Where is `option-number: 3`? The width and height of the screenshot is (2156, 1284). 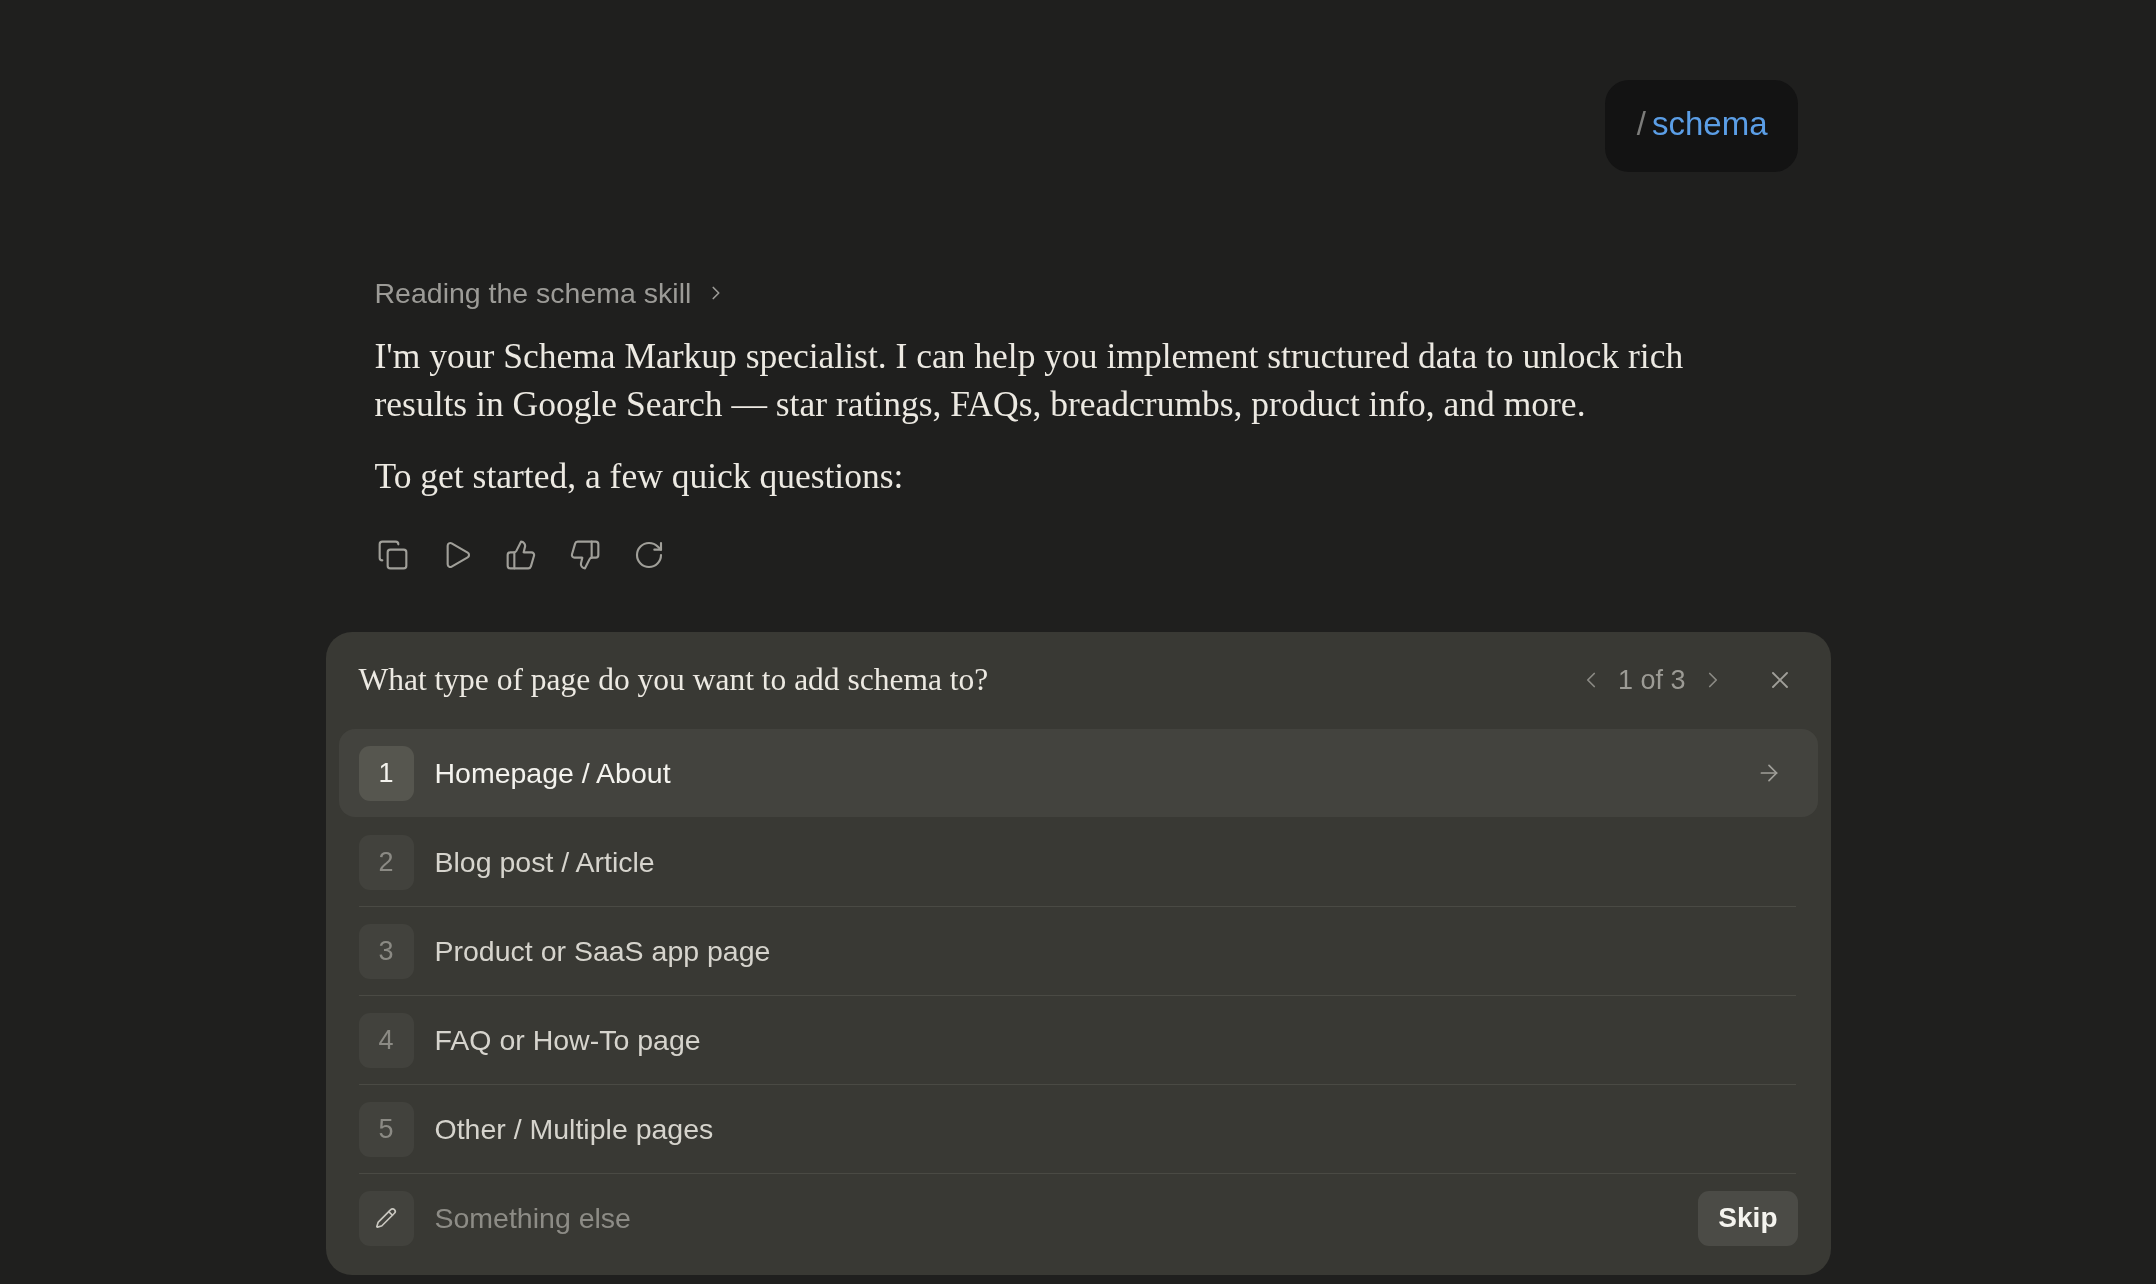 option-number: 3 is located at coordinates (386, 951).